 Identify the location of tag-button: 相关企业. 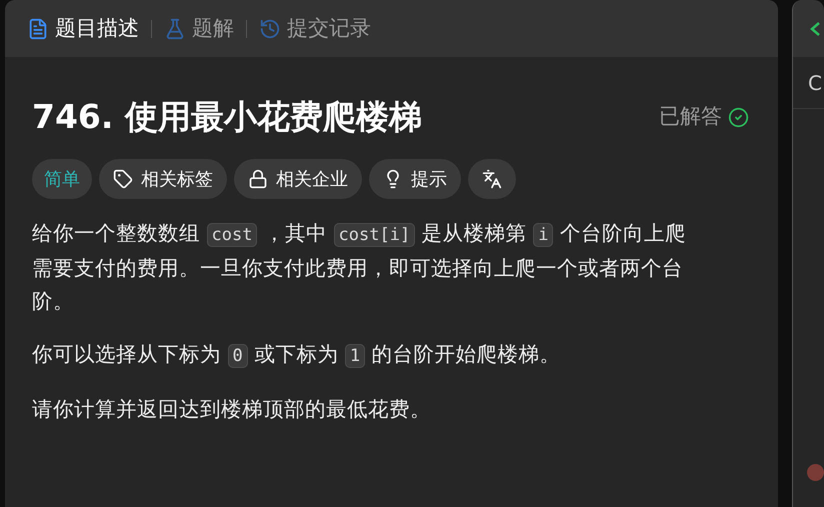
(298, 179).